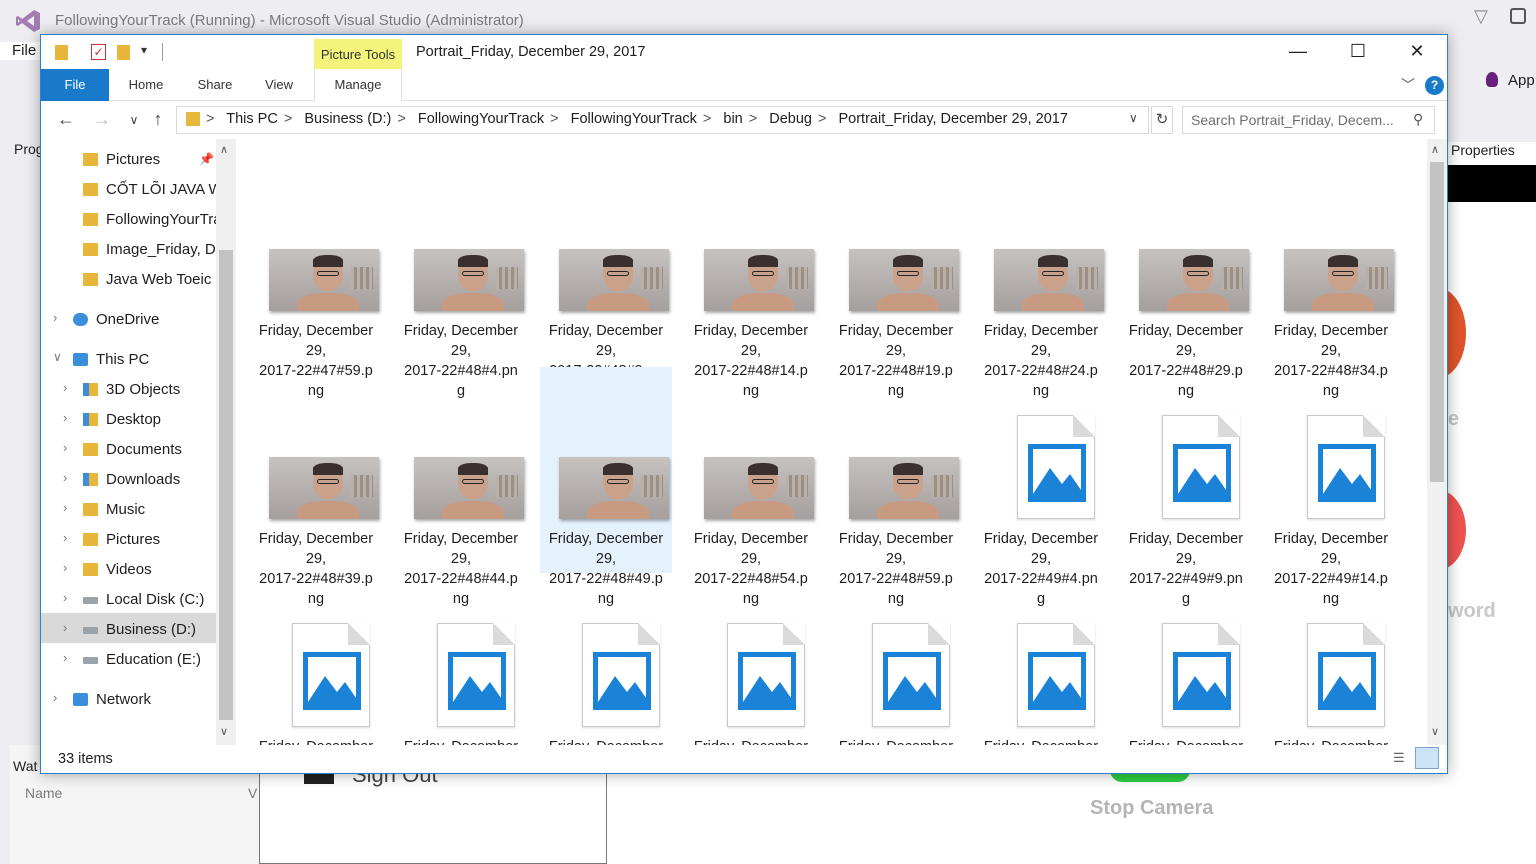 This screenshot has width=1536, height=864. What do you see at coordinates (461, 487) in the screenshot?
I see `file-item: Friday, December 29, 2017-22#48#44.p ng` at bounding box center [461, 487].